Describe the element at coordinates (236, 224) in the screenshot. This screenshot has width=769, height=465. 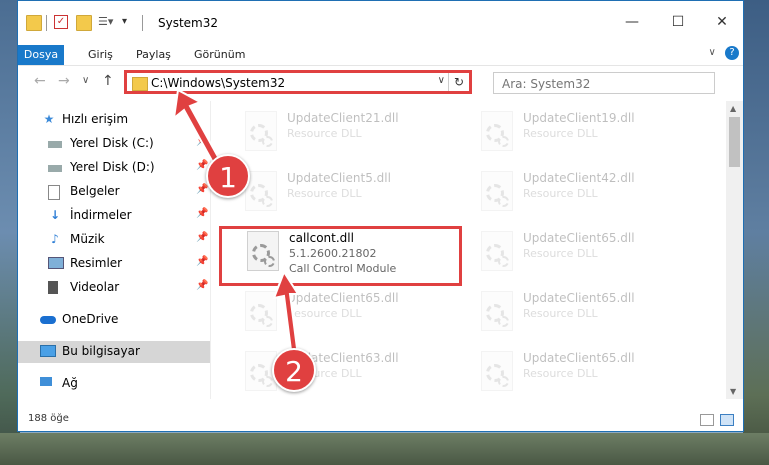
I see `annotation-arrows` at that location.